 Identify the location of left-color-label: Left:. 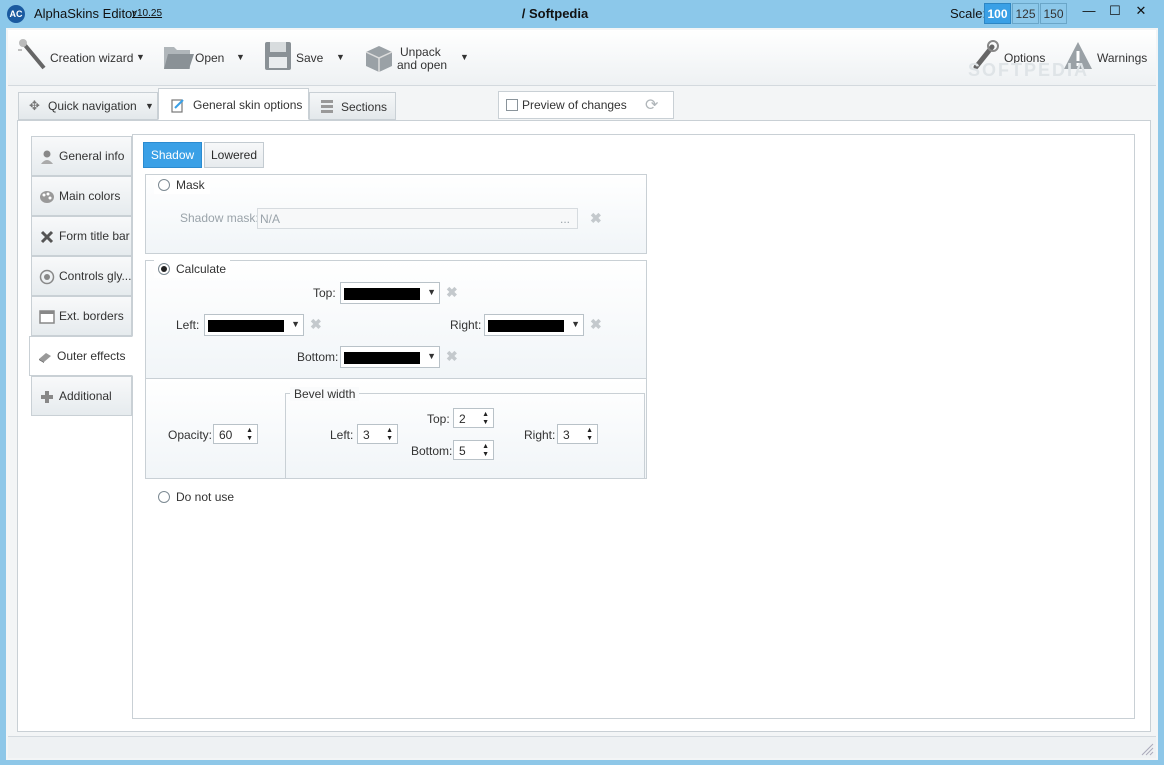
(188, 325).